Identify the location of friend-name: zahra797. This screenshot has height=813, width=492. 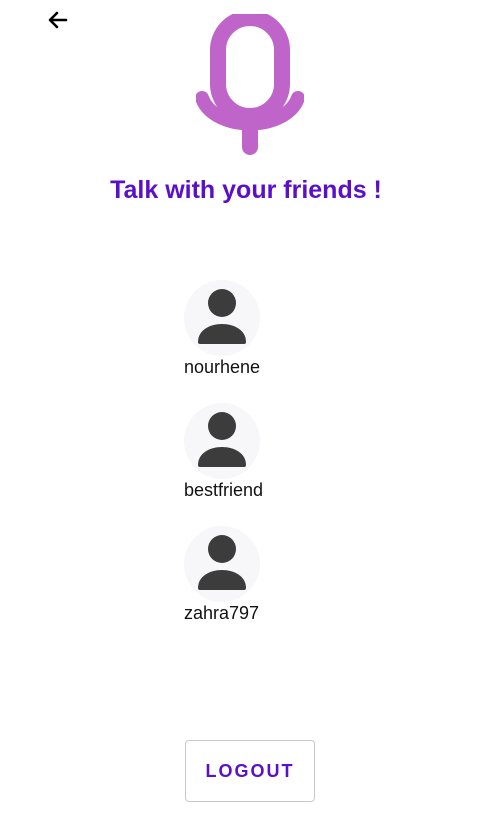
(222, 613).